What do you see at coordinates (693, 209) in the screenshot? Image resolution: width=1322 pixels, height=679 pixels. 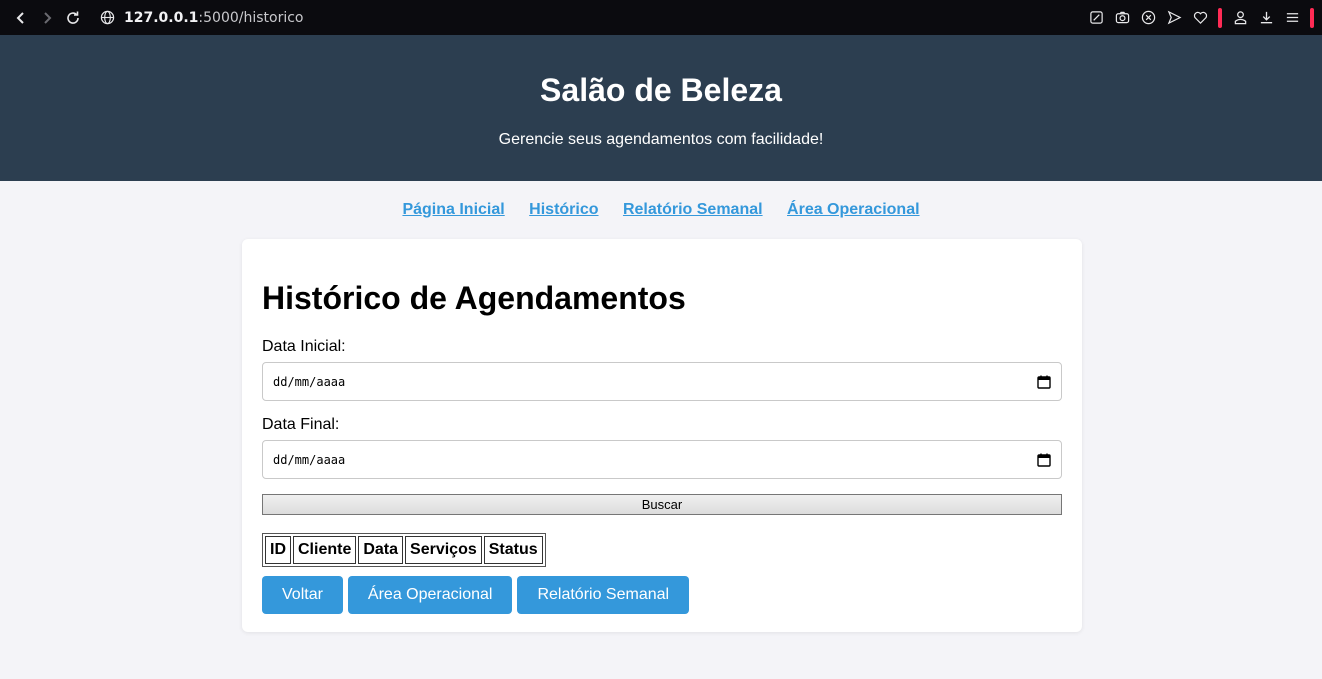 I see `nav-link-weekly-report: Relatório Semanal` at bounding box center [693, 209].